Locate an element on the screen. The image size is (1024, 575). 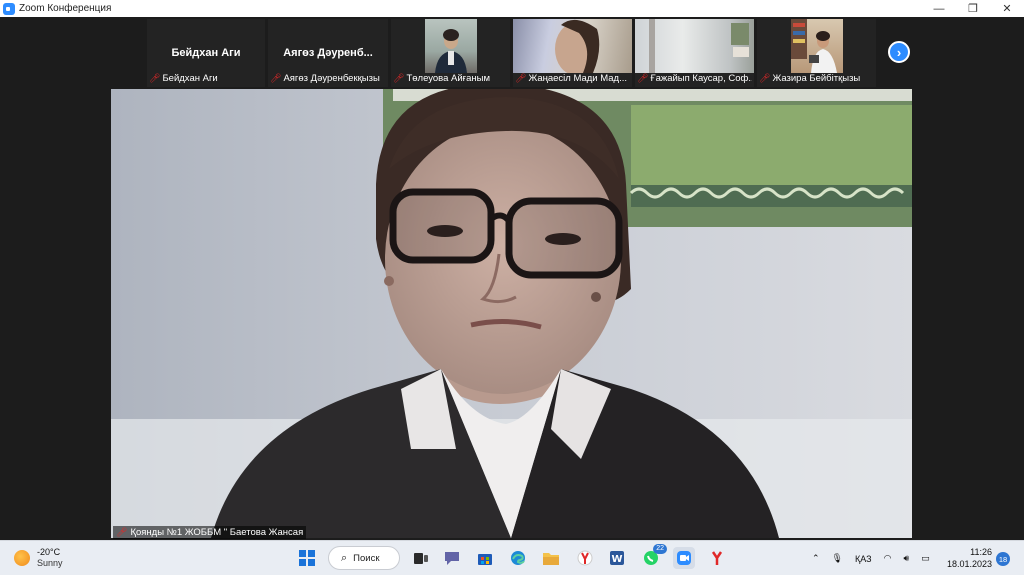
window-controls: — ❐ ✕ is located at coordinates (973, 8).